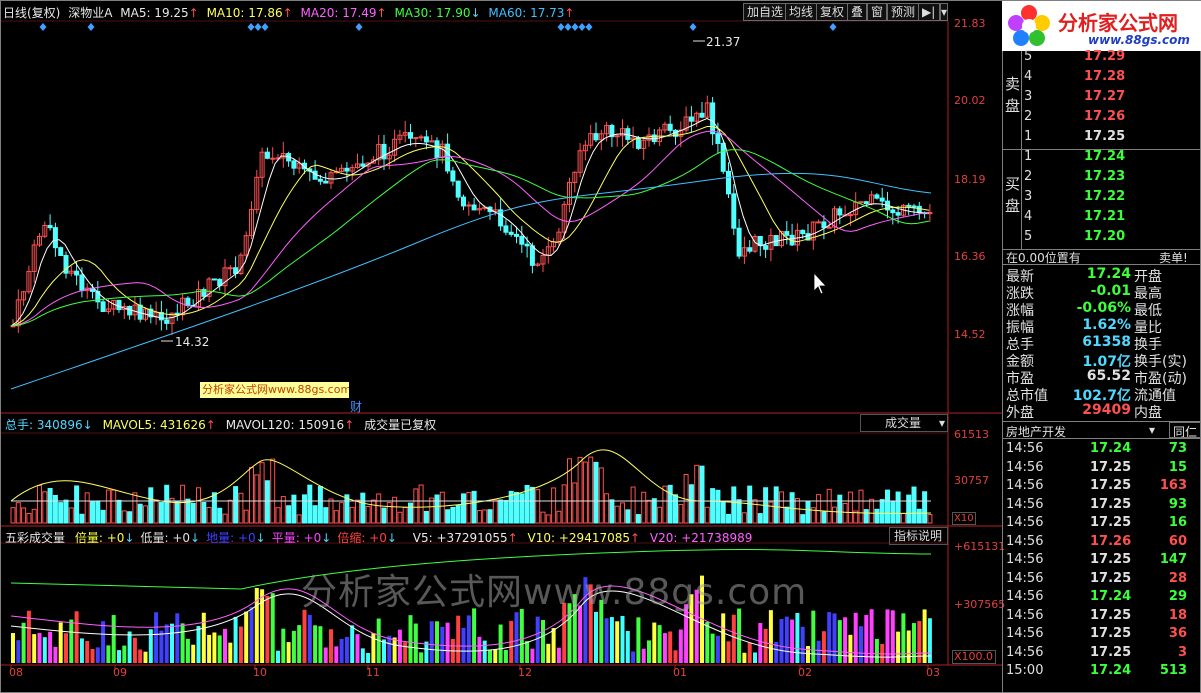  Describe the element at coordinates (805, 672) in the screenshot. I see `month-tick: 02` at that location.